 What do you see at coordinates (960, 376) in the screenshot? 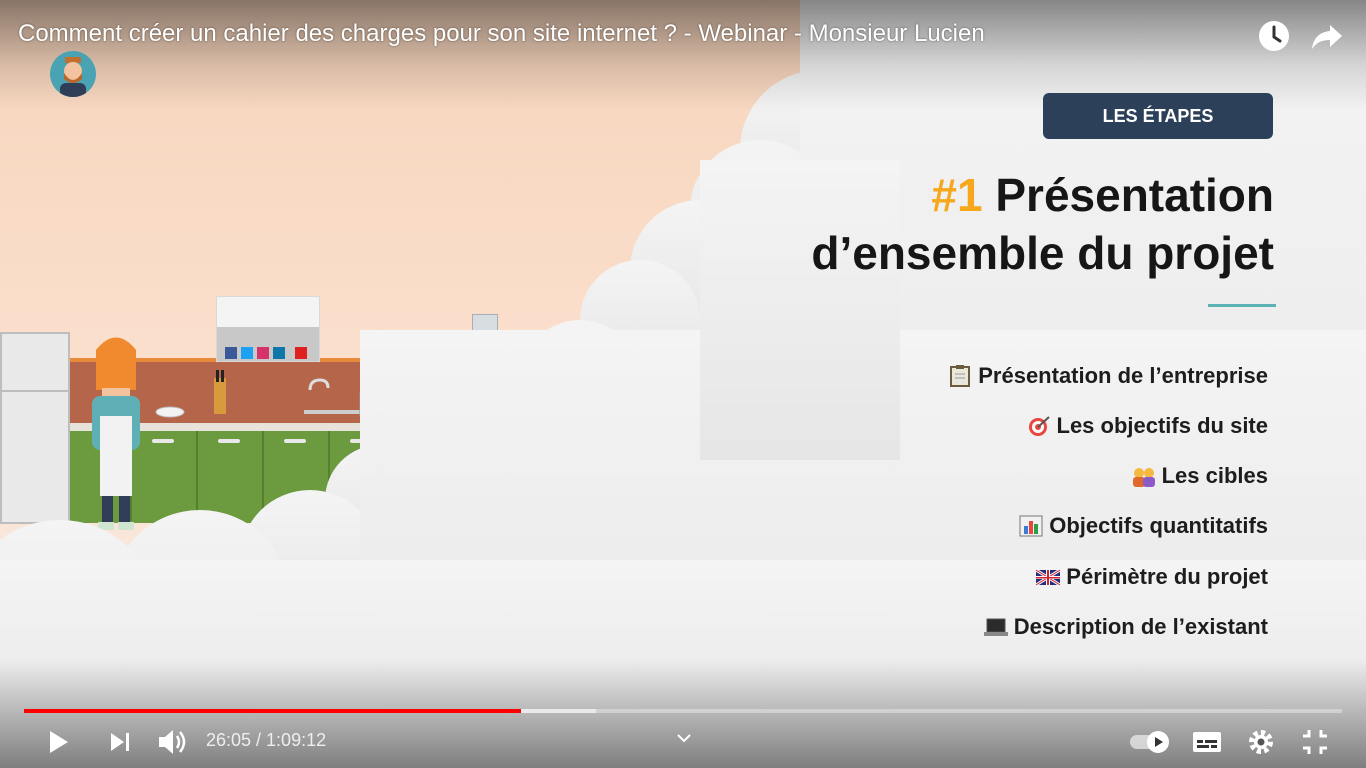
I see `clipboard-icon` at bounding box center [960, 376].